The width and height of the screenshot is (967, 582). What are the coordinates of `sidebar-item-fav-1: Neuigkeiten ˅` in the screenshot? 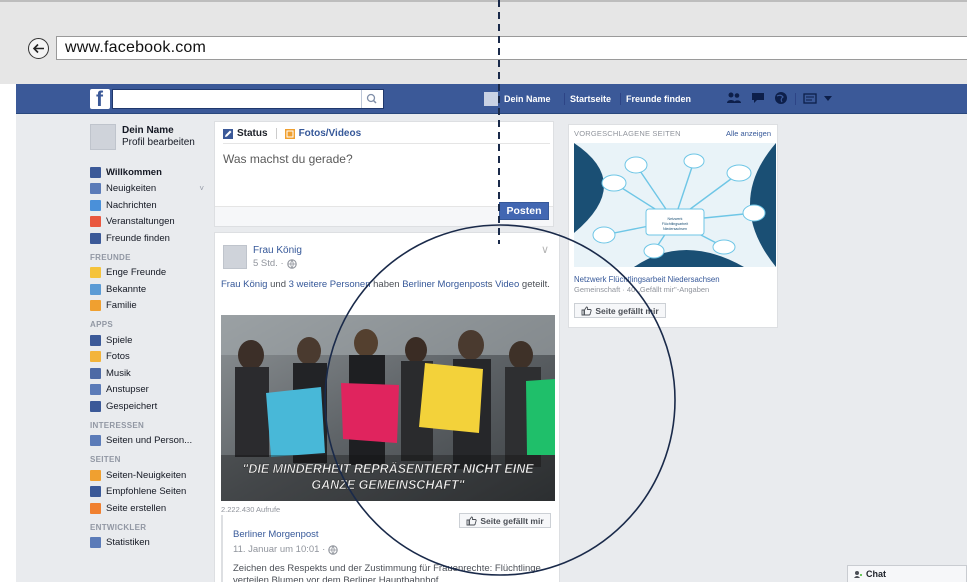 It's located at (155, 189).